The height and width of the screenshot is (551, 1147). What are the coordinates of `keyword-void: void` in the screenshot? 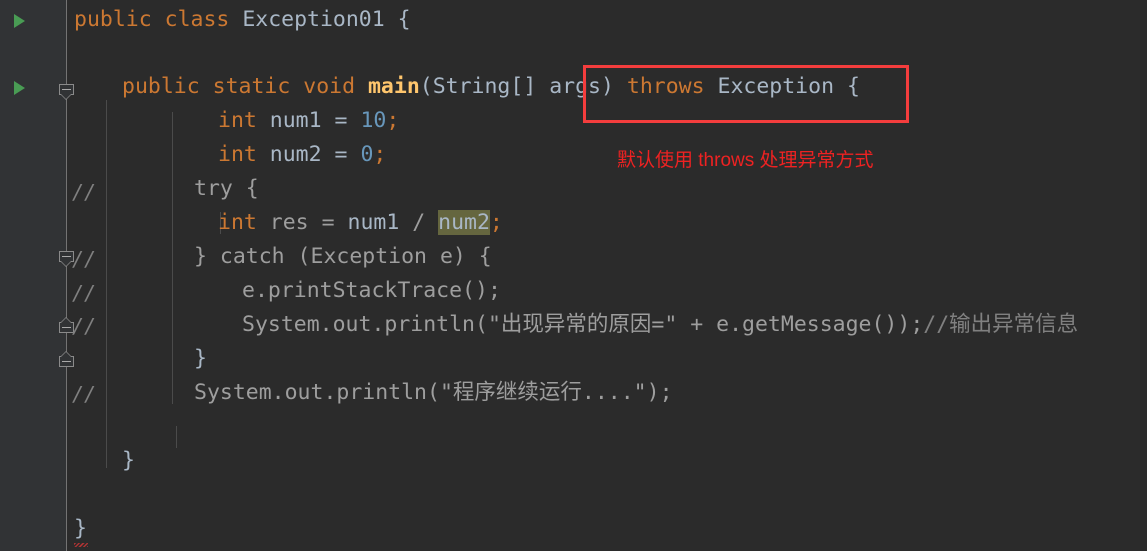 It's located at (329, 86).